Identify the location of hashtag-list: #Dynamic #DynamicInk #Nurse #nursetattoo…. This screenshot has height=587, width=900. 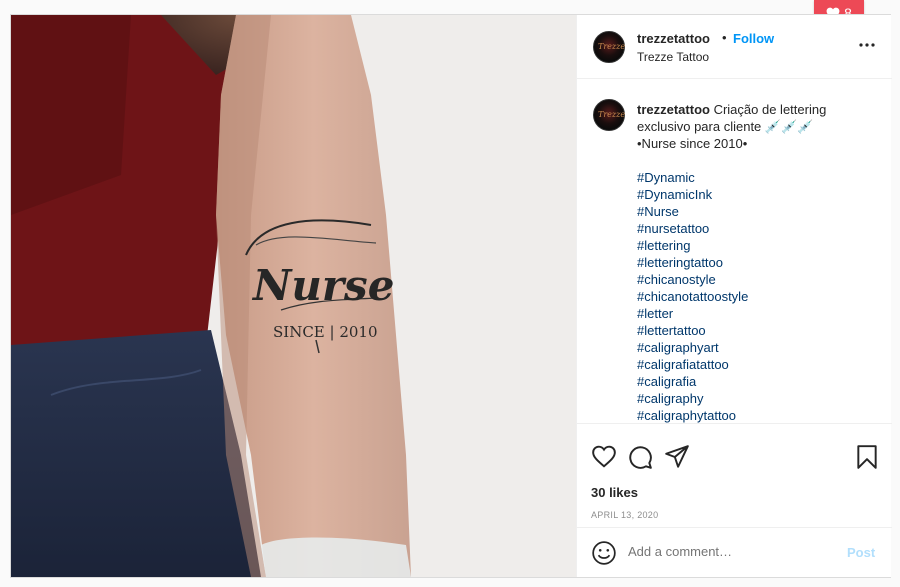
(757, 296).